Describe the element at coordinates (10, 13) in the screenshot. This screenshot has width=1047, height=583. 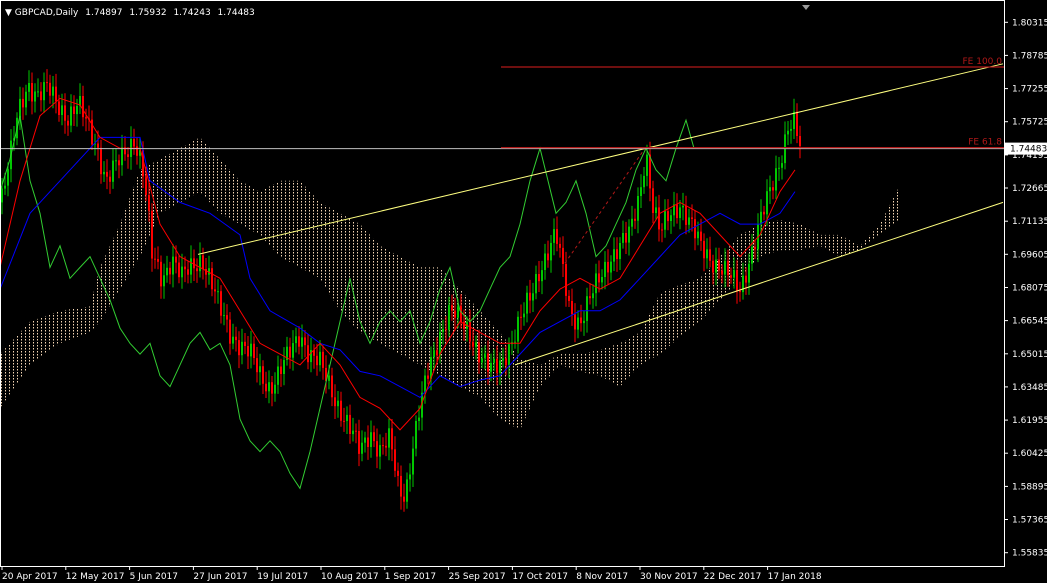
I see `header-menu-icon: ▼` at that location.